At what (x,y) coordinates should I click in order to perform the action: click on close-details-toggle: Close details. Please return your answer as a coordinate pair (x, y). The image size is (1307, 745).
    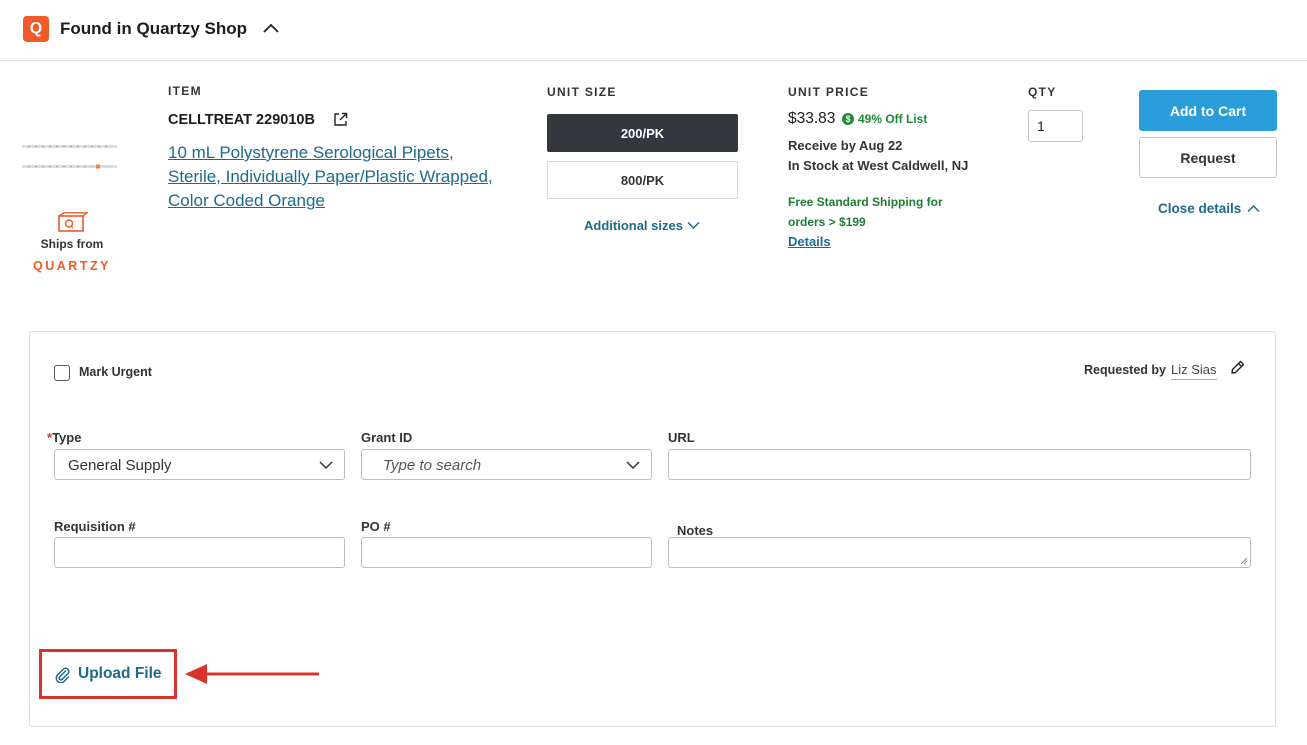
    Looking at the image, I should click on (1209, 208).